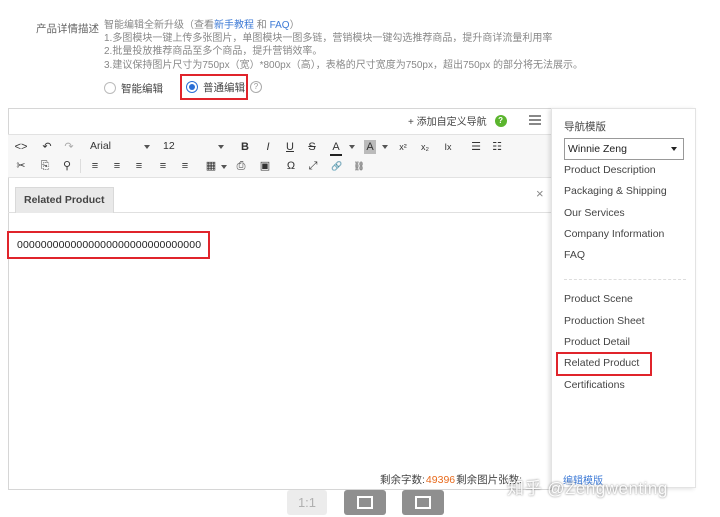  I want to click on special-char-icon: Ω, so click(291, 166).